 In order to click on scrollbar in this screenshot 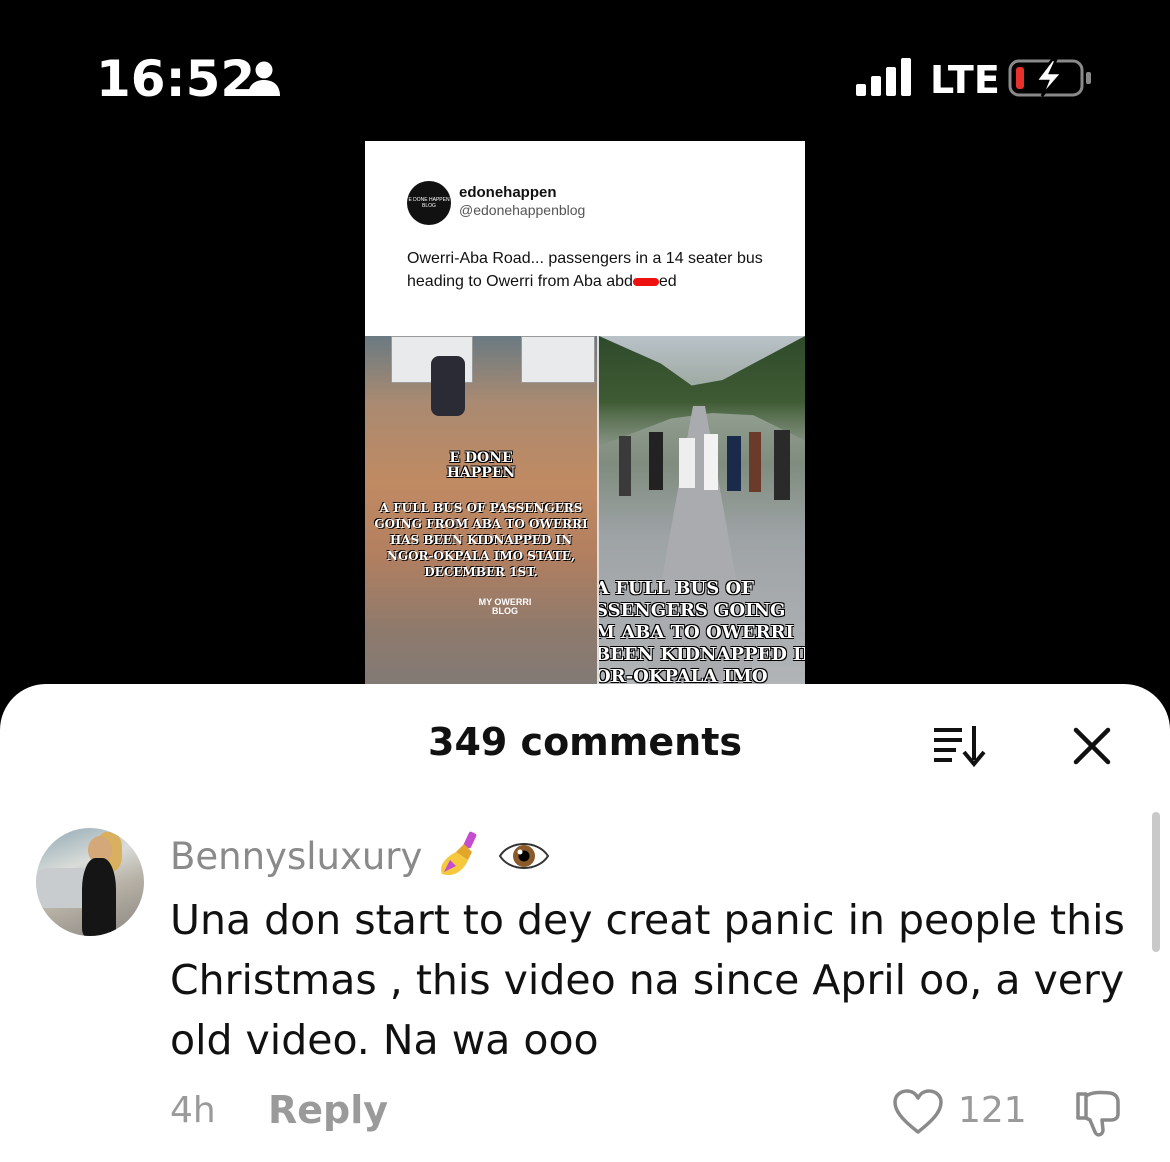, I will do `click(1156, 882)`.